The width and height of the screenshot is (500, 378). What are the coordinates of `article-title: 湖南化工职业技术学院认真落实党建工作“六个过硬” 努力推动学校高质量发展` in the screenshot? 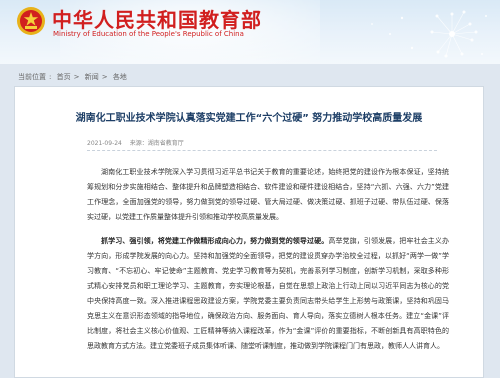 It's located at (249, 118).